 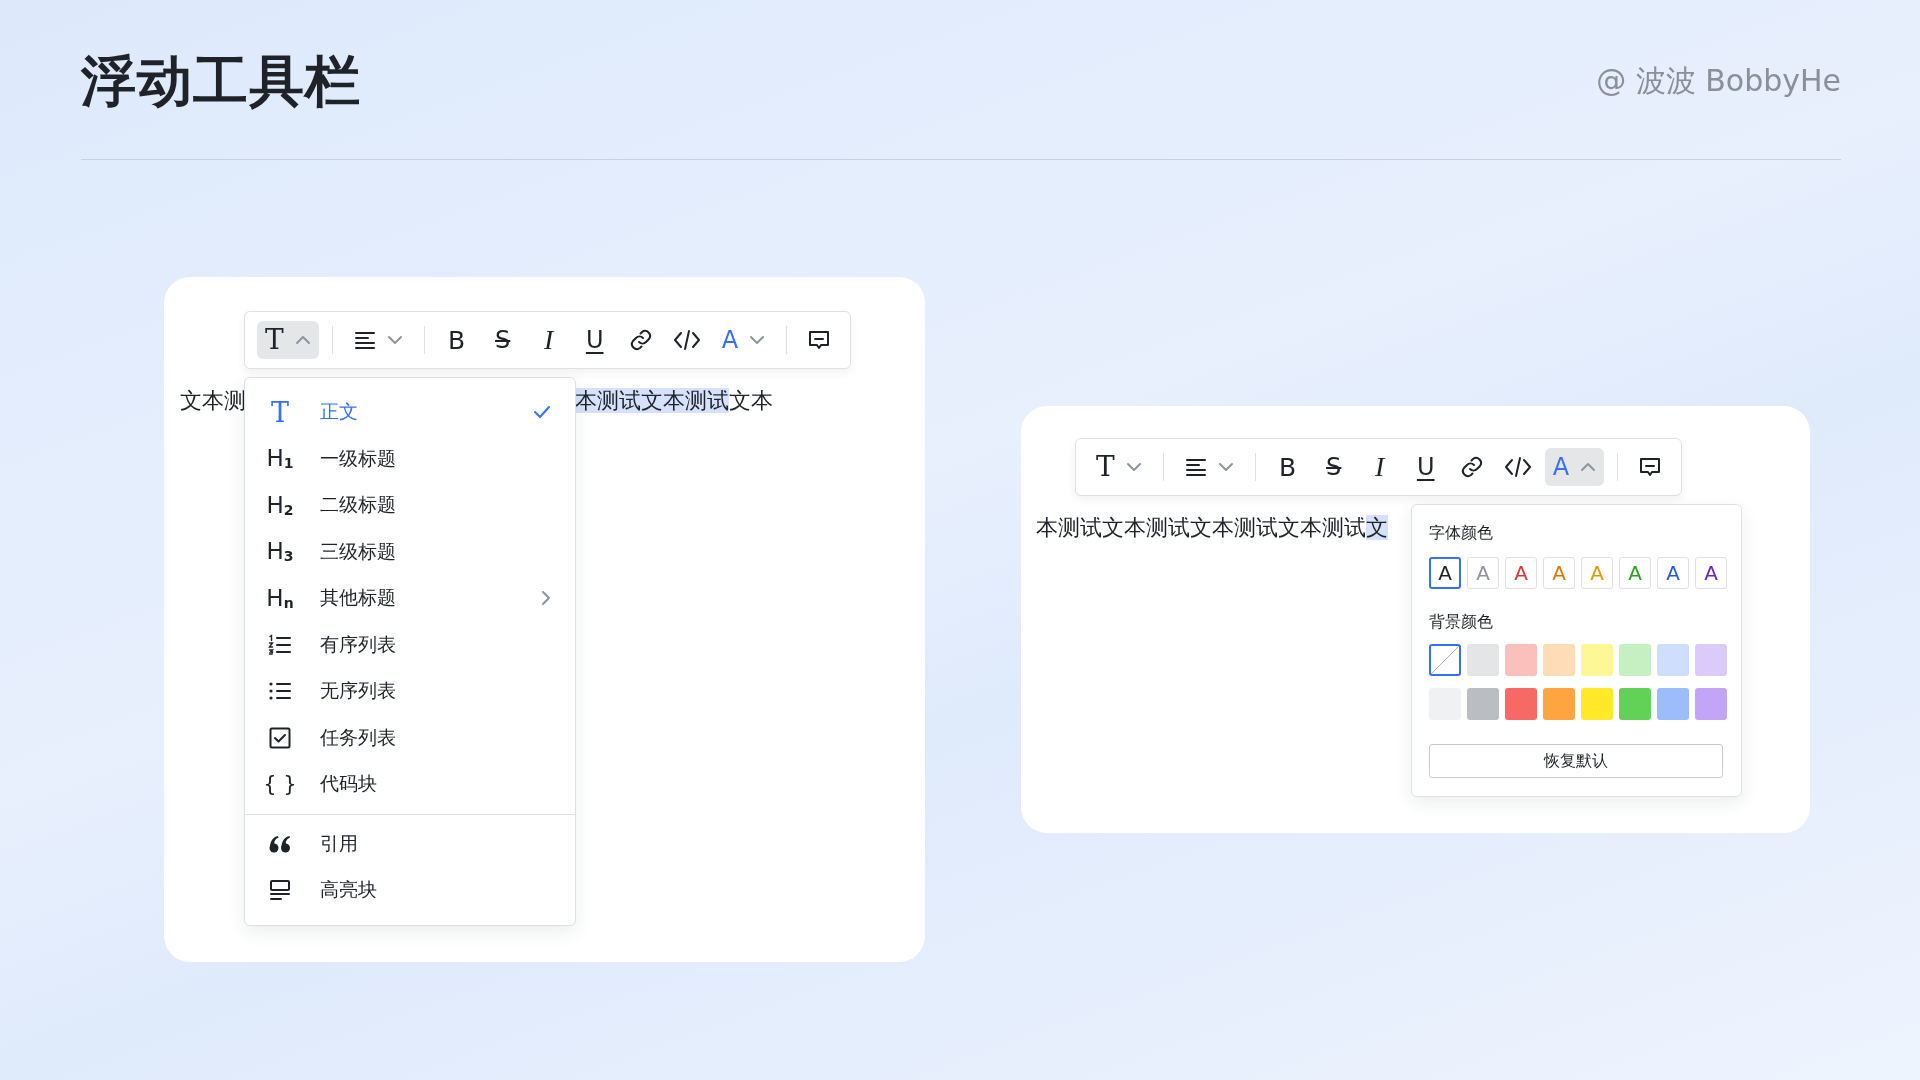 I want to click on menu-item: 任务列表, so click(x=410, y=737).